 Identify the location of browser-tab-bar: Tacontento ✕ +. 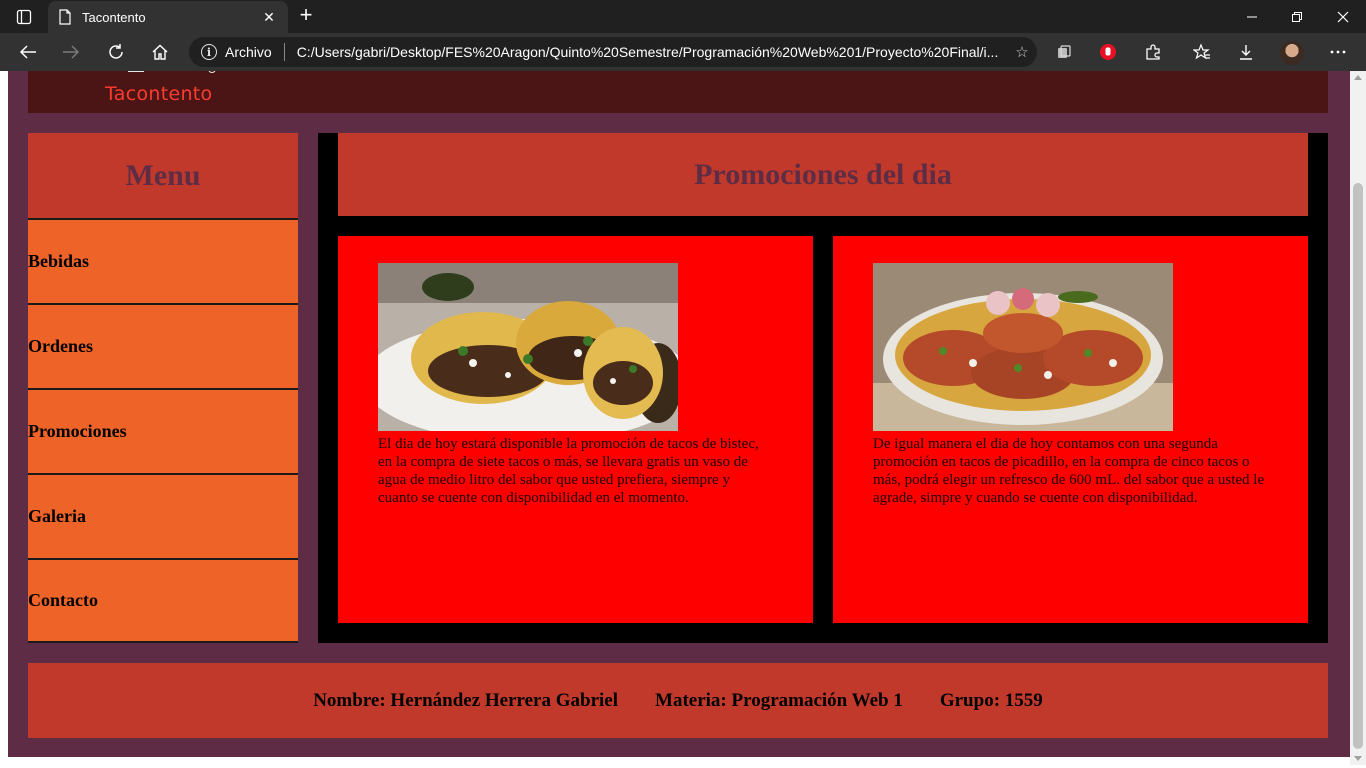
(683, 16).